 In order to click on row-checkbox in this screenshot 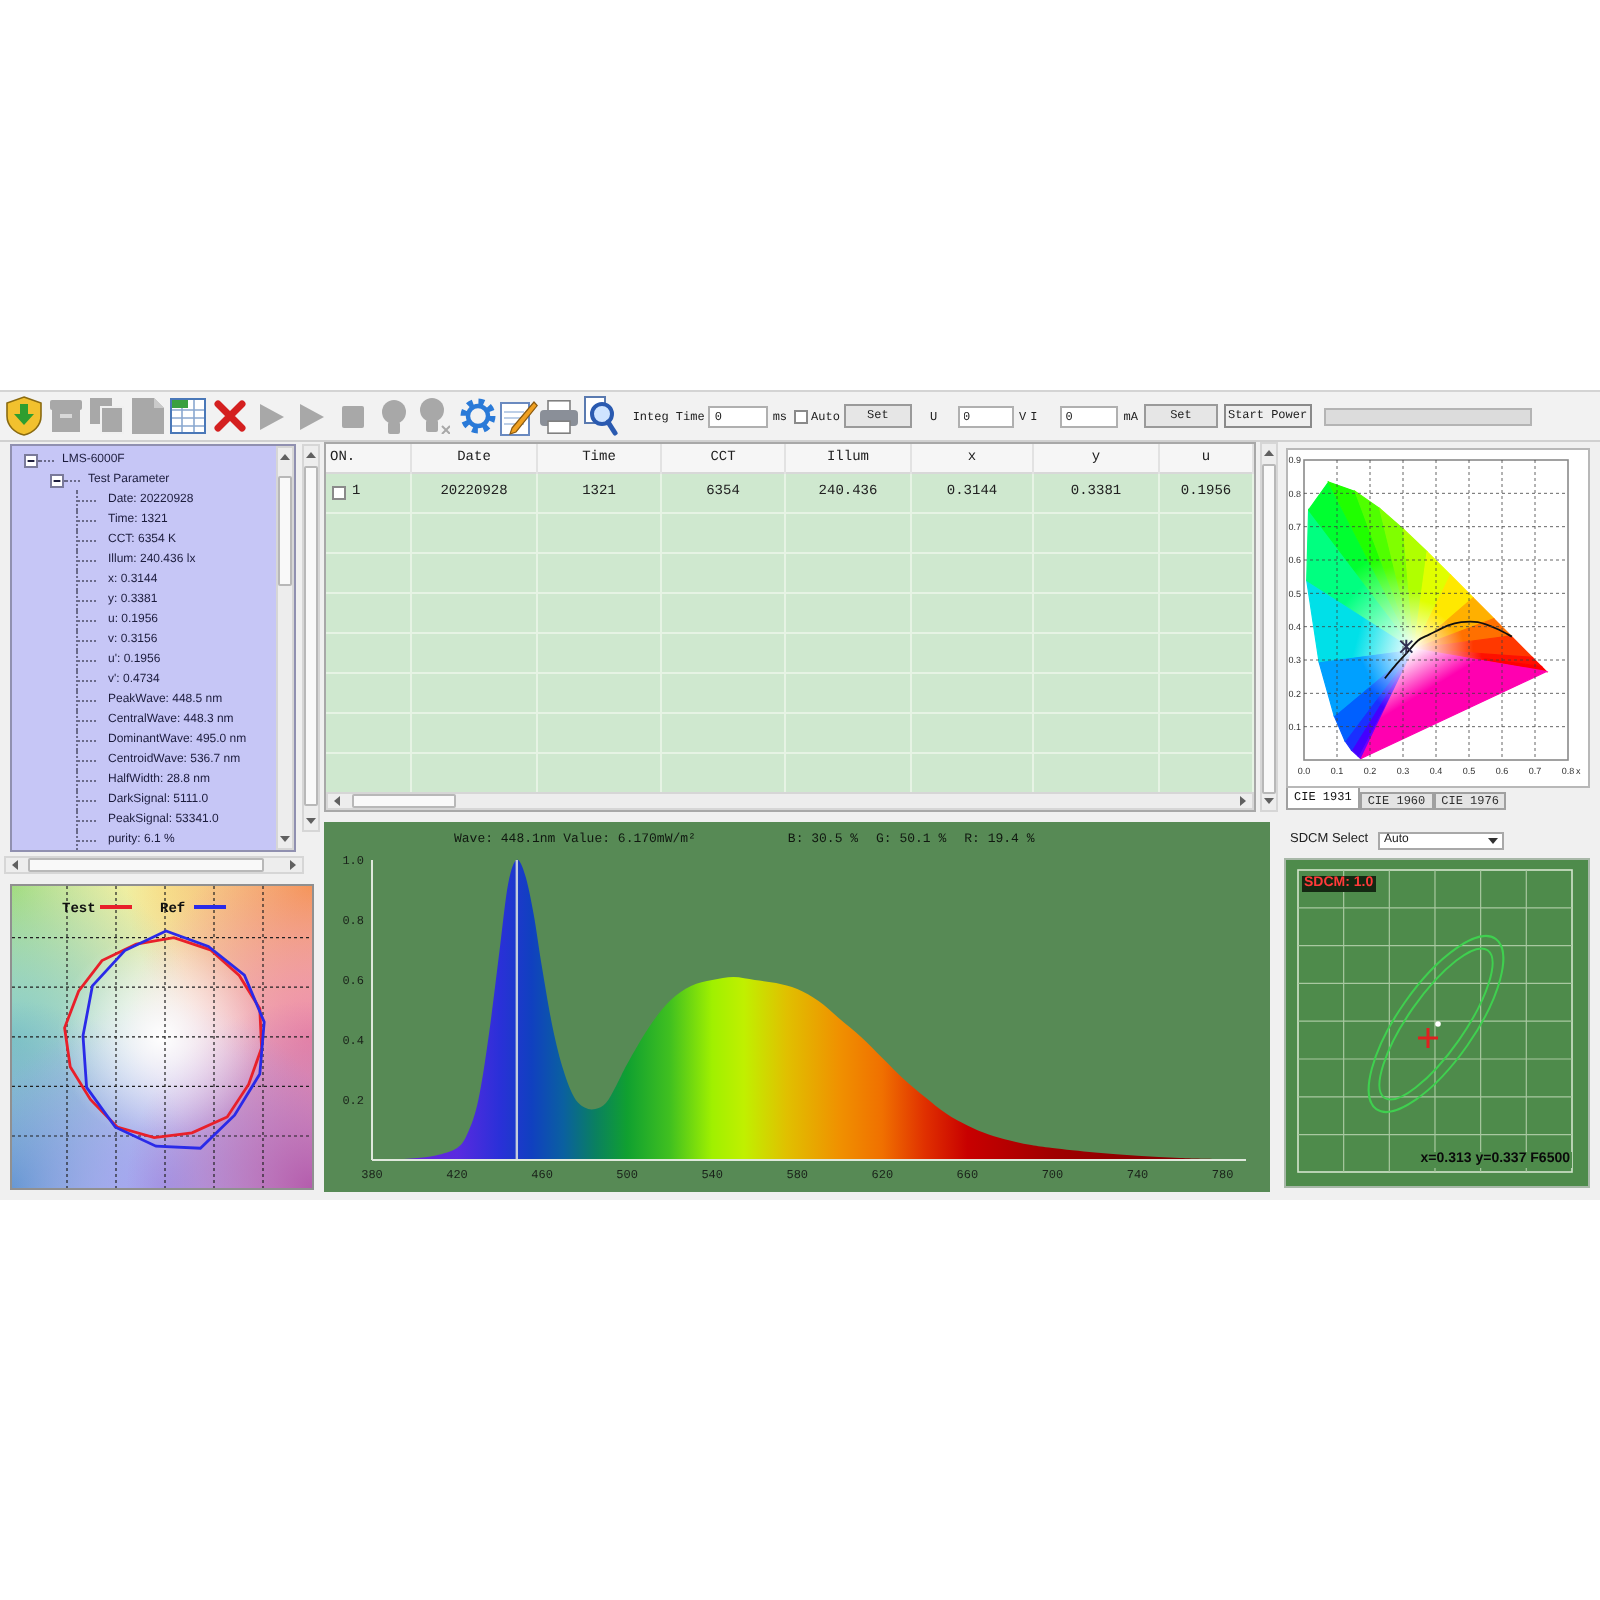, I will do `click(339, 493)`.